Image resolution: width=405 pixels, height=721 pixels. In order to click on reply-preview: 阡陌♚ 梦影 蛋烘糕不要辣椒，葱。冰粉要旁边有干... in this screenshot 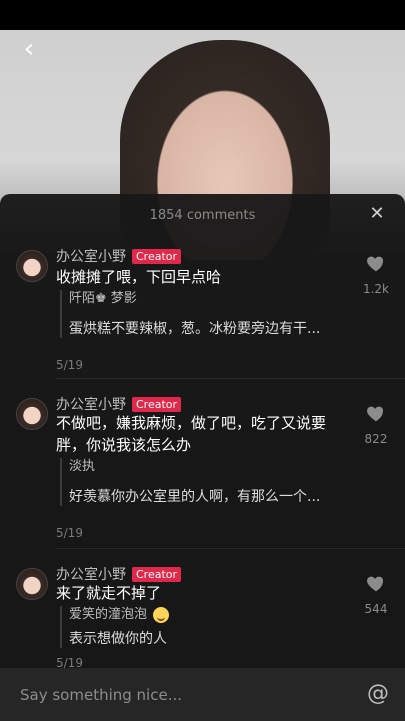, I will do `click(209, 314)`.